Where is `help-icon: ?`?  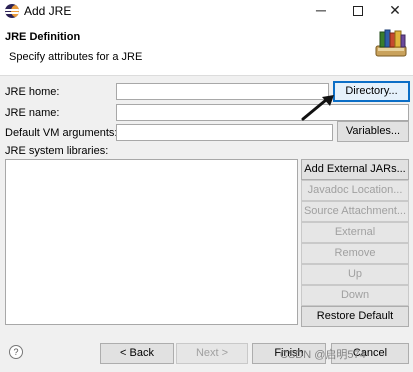 help-icon: ? is located at coordinates (16, 352).